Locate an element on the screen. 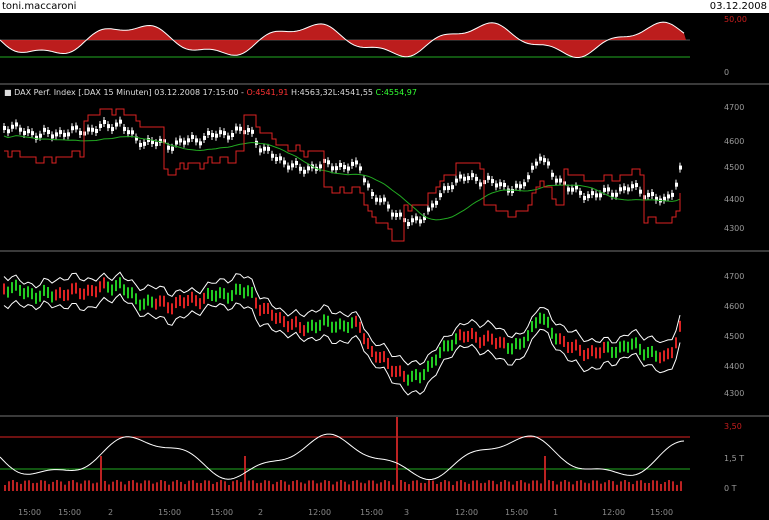  oscillator-axis-header: 50,00 is located at coordinates (735, 19).